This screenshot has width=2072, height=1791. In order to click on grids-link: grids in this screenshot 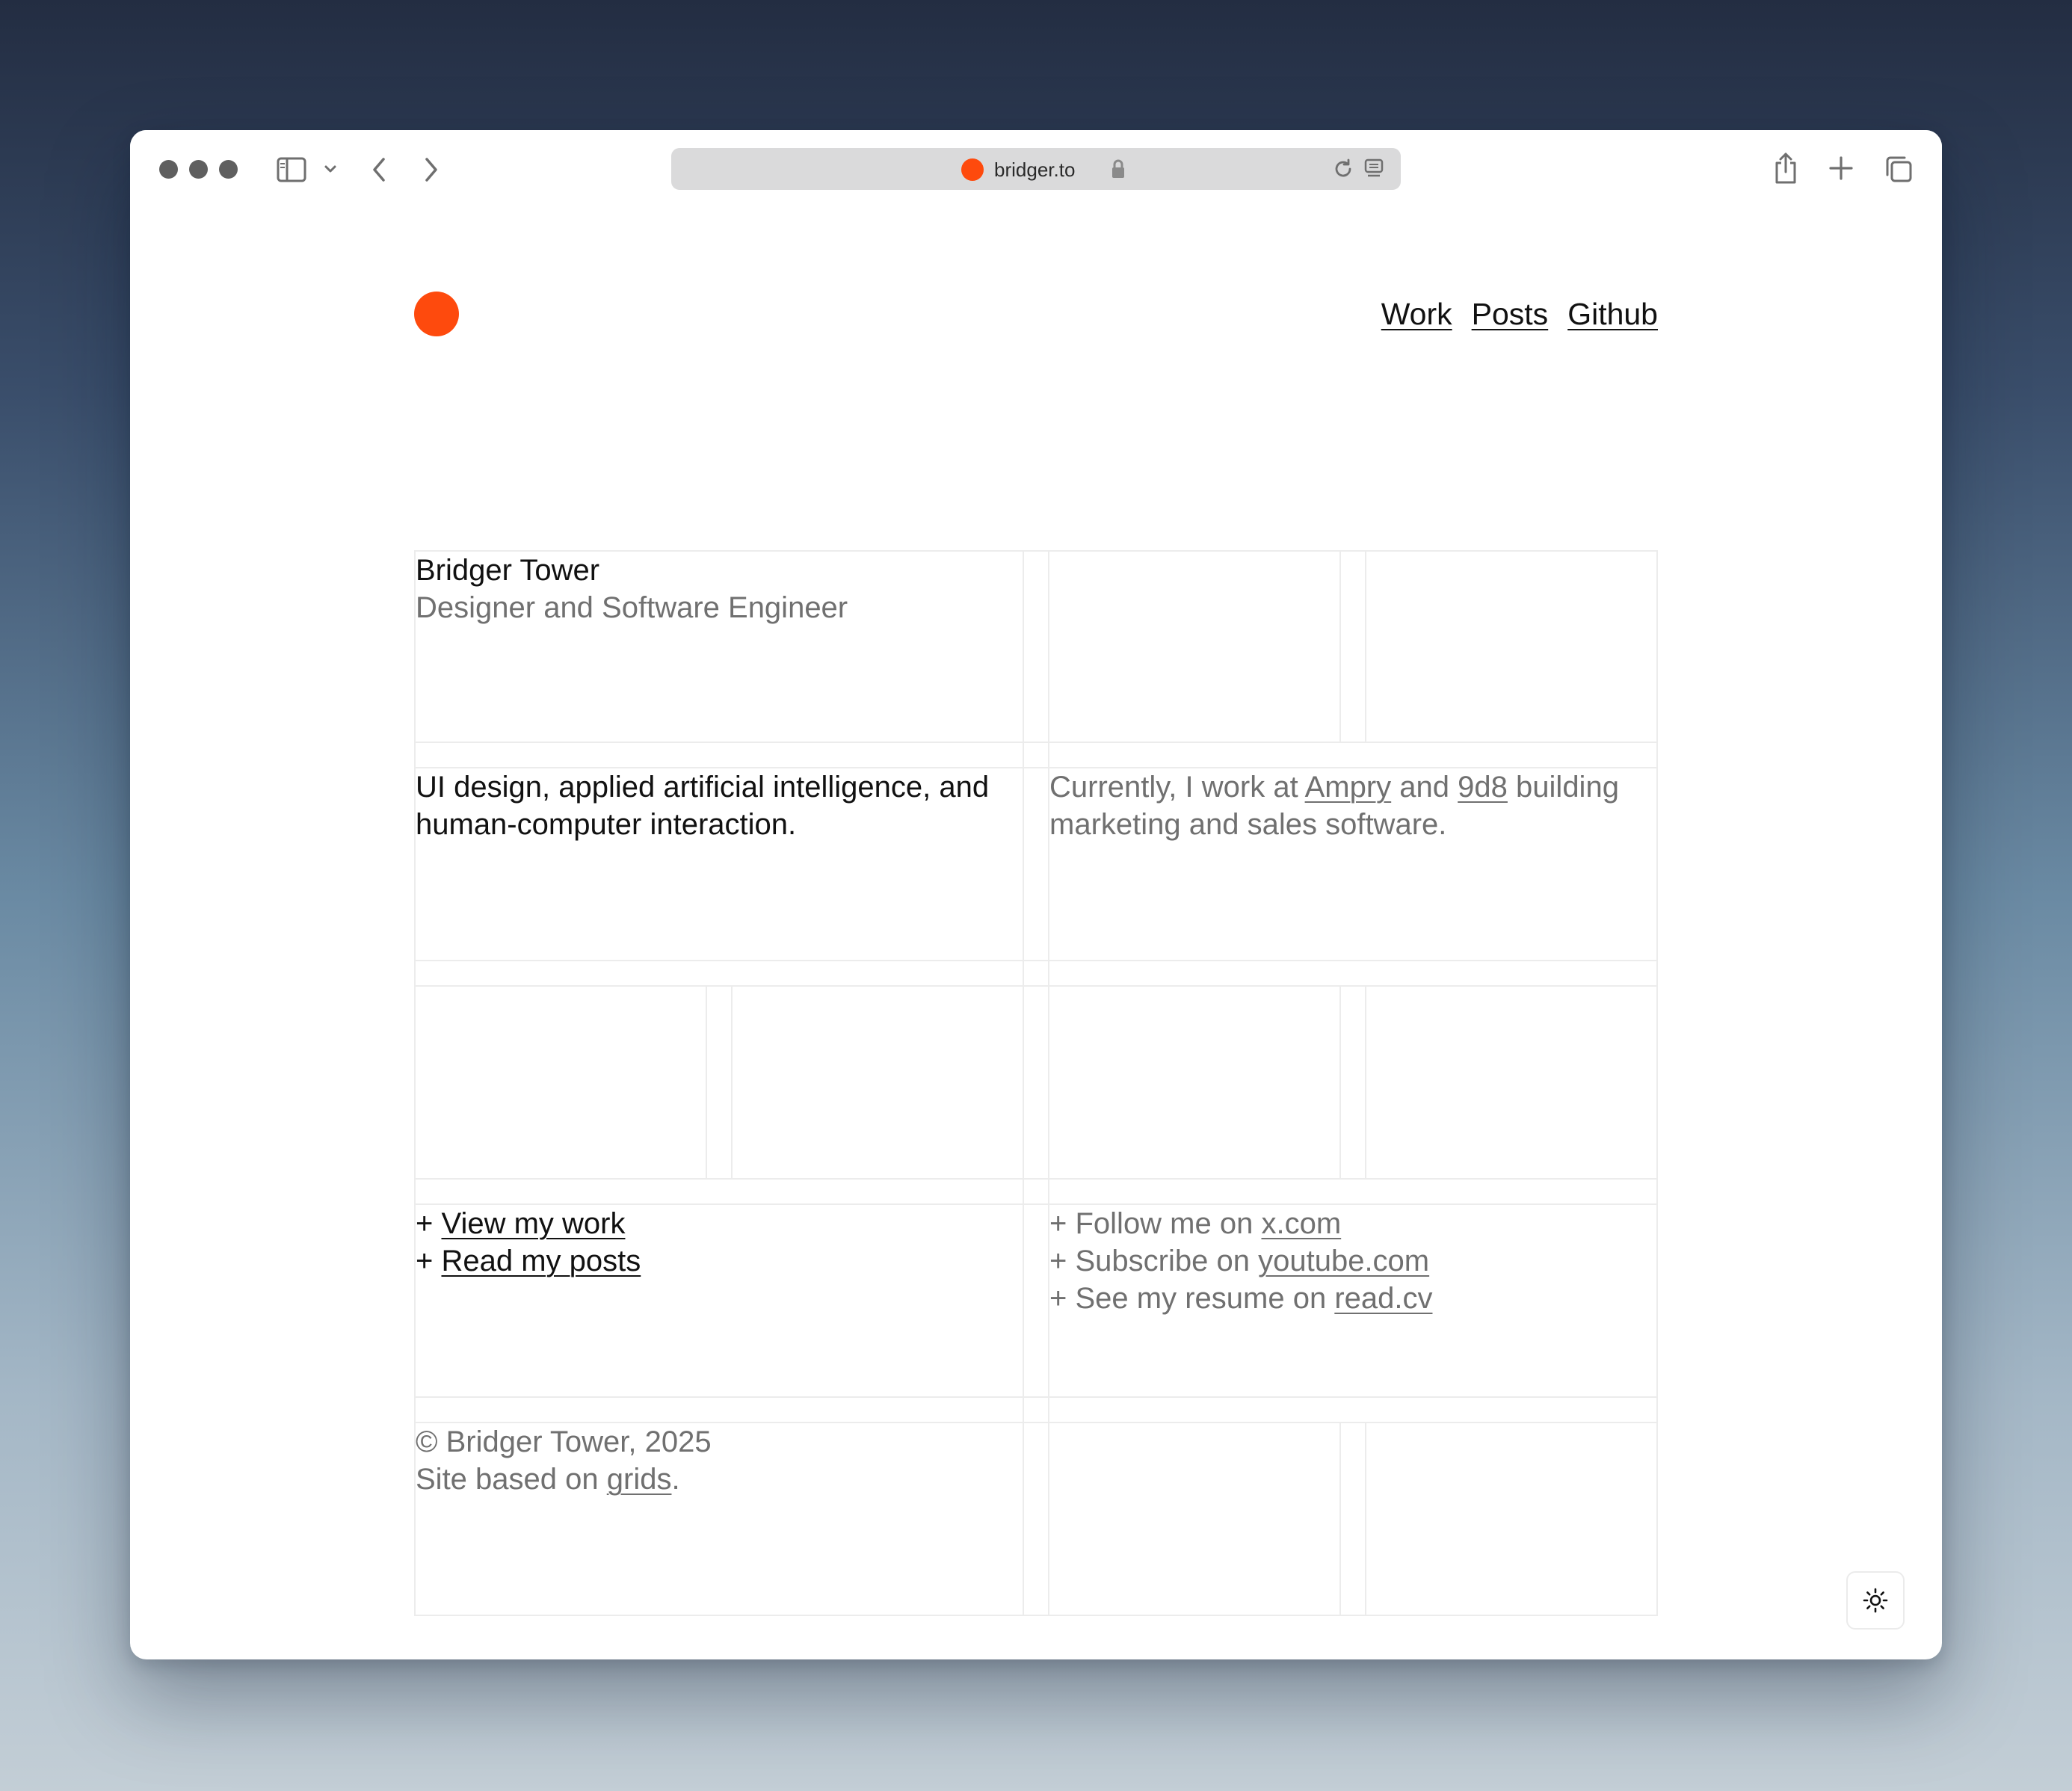, I will do `click(640, 1480)`.